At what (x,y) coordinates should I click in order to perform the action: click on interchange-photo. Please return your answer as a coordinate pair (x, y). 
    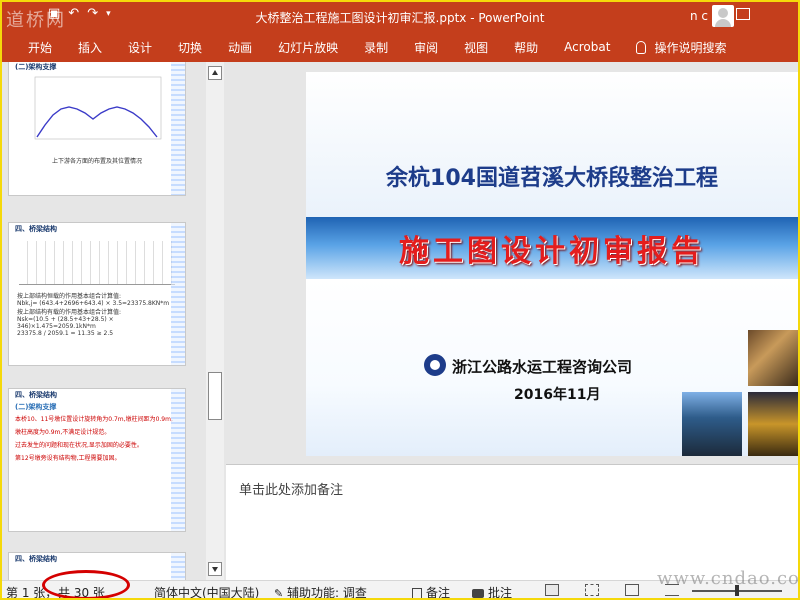
    Looking at the image, I should click on (773, 424).